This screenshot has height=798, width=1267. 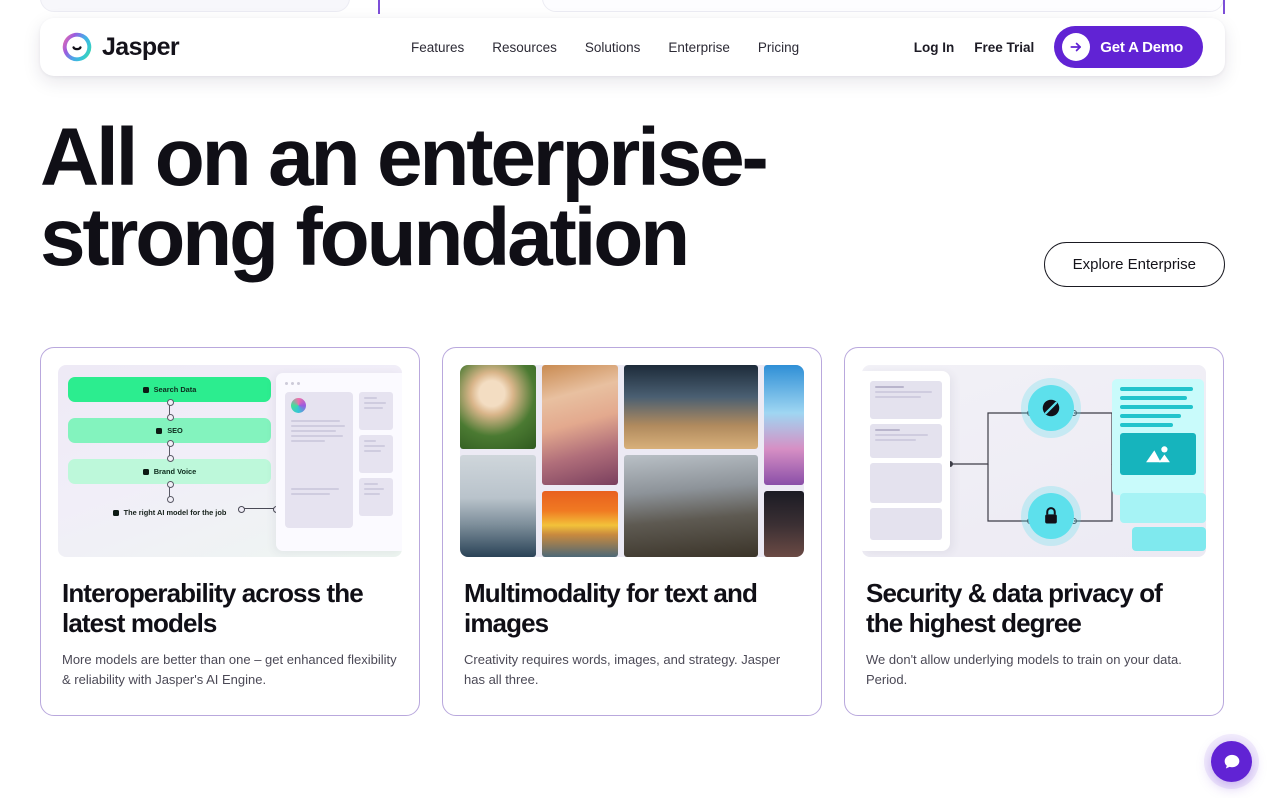 I want to click on brand-logo: Jasper, so click(x=121, y=47).